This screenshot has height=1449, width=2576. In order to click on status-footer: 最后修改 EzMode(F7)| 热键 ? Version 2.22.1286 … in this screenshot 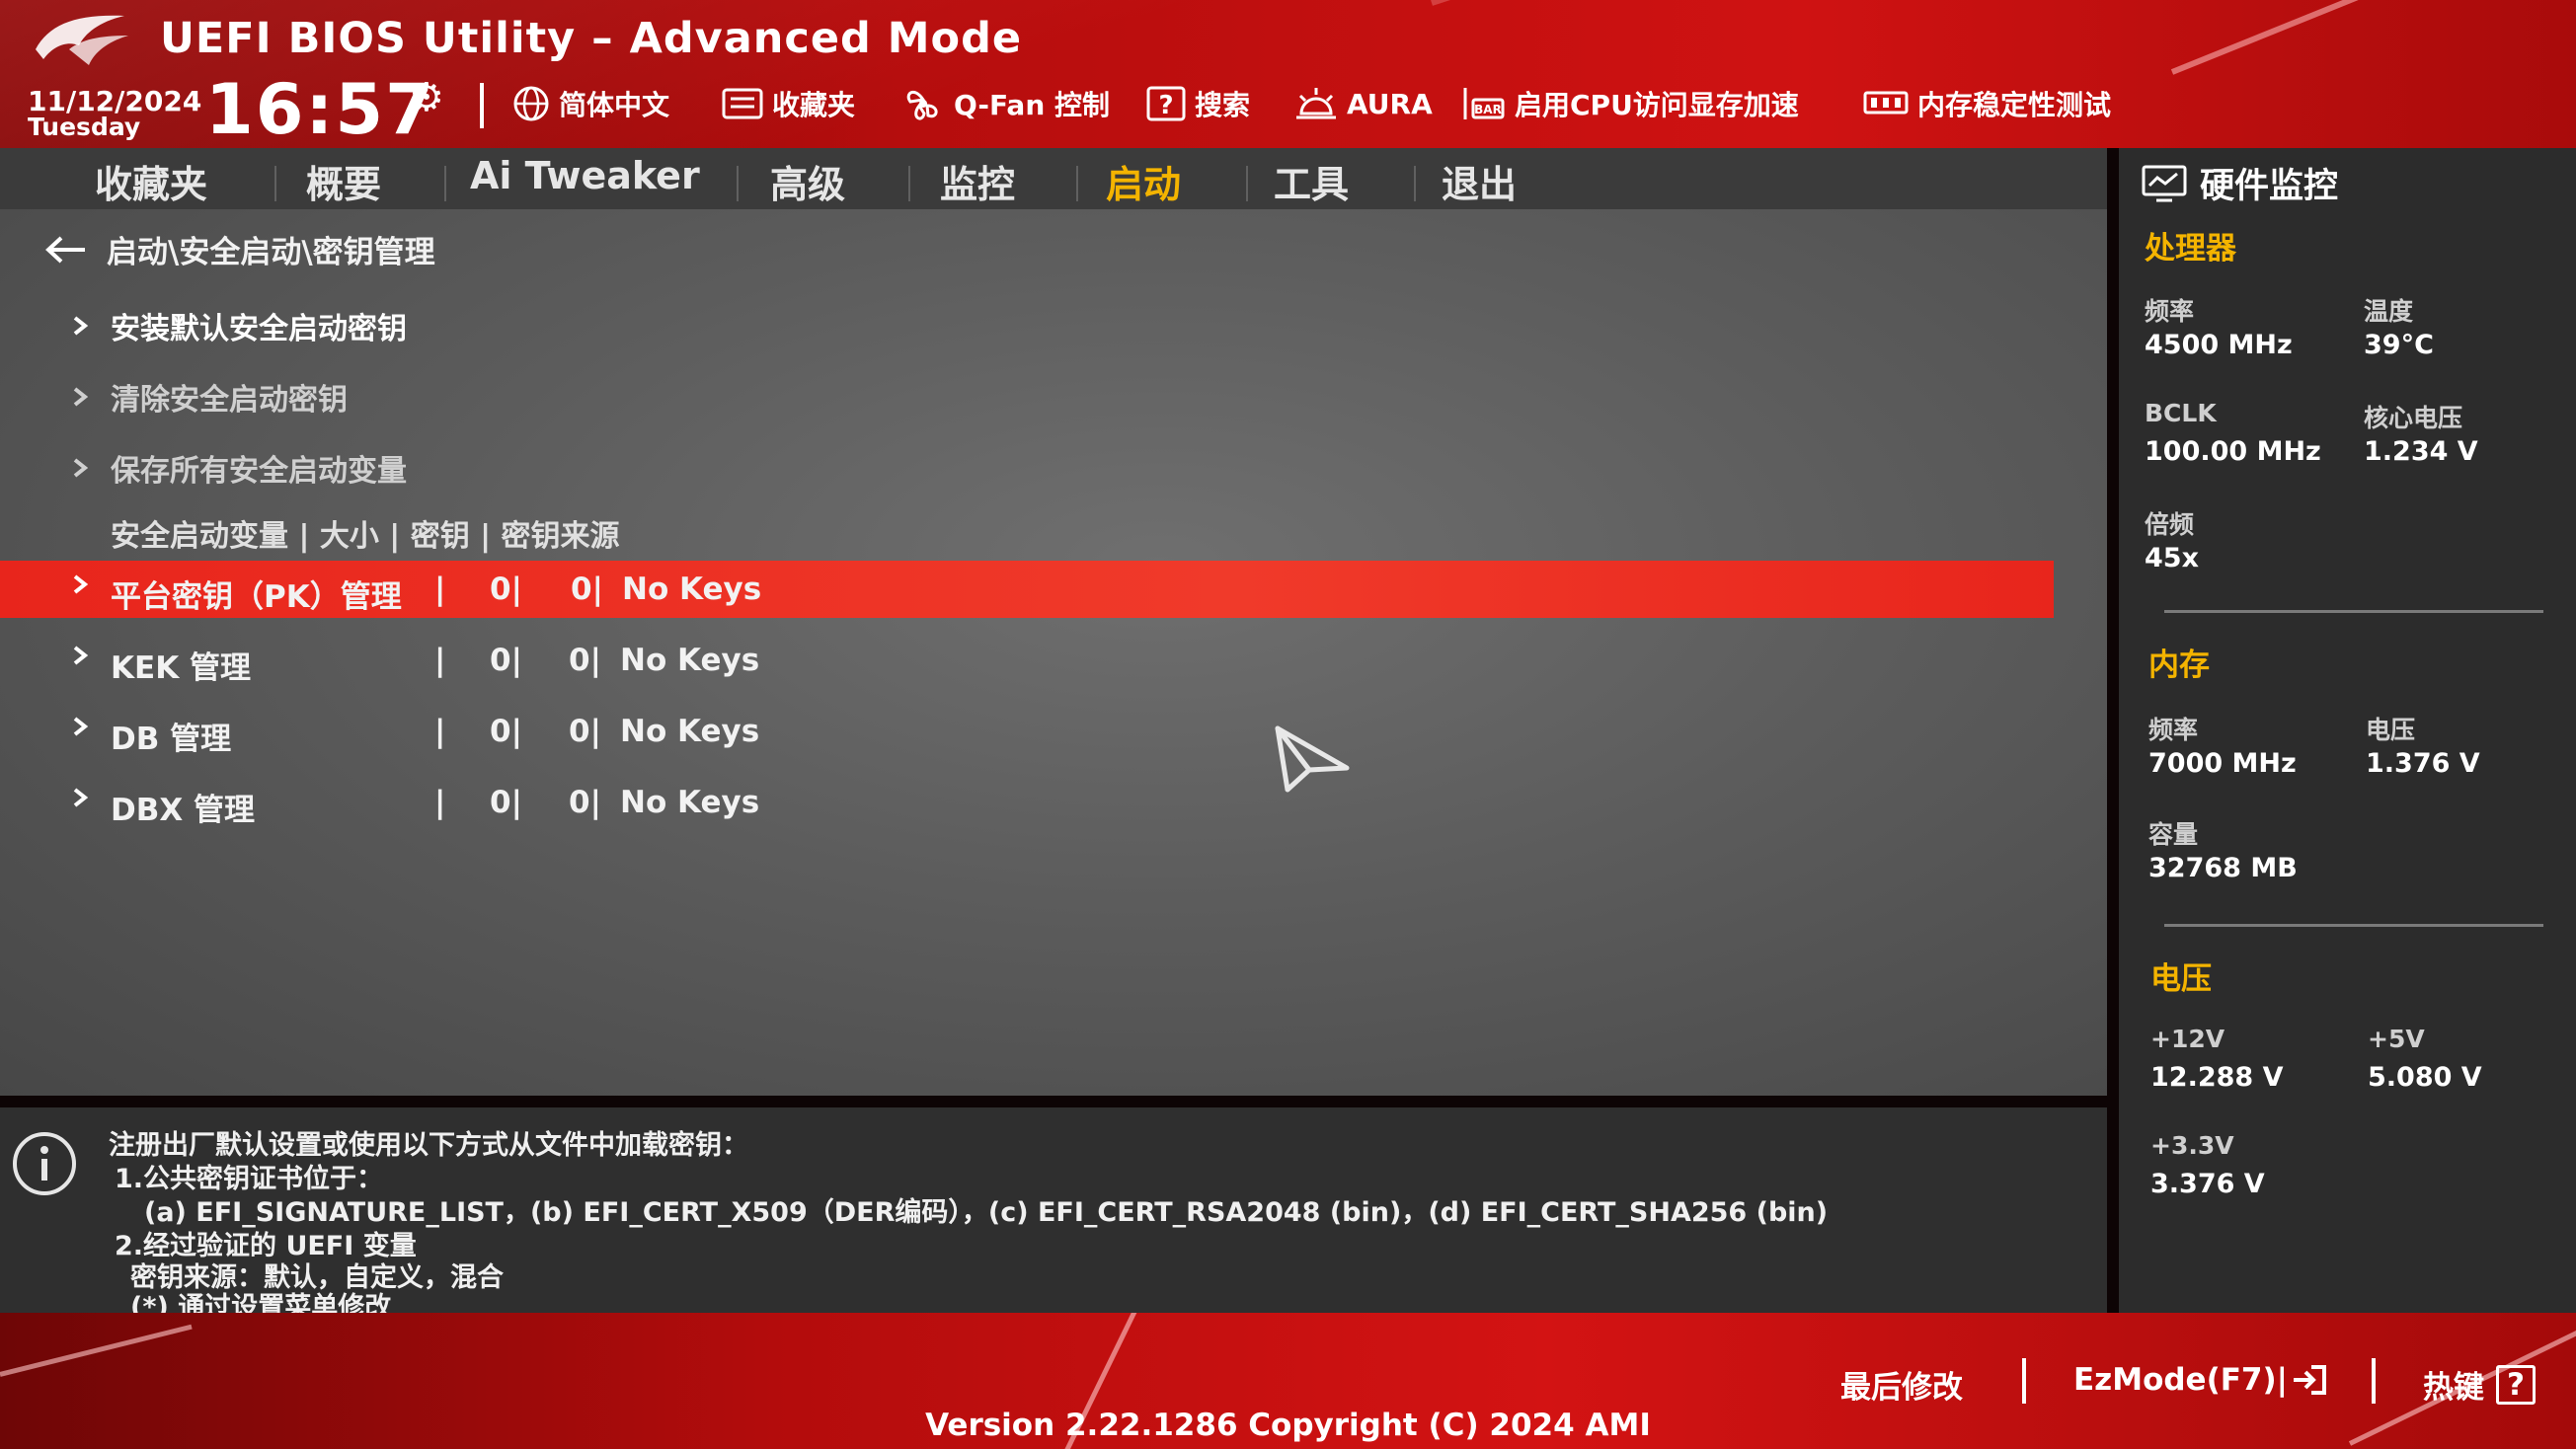, I will do `click(1288, 1381)`.